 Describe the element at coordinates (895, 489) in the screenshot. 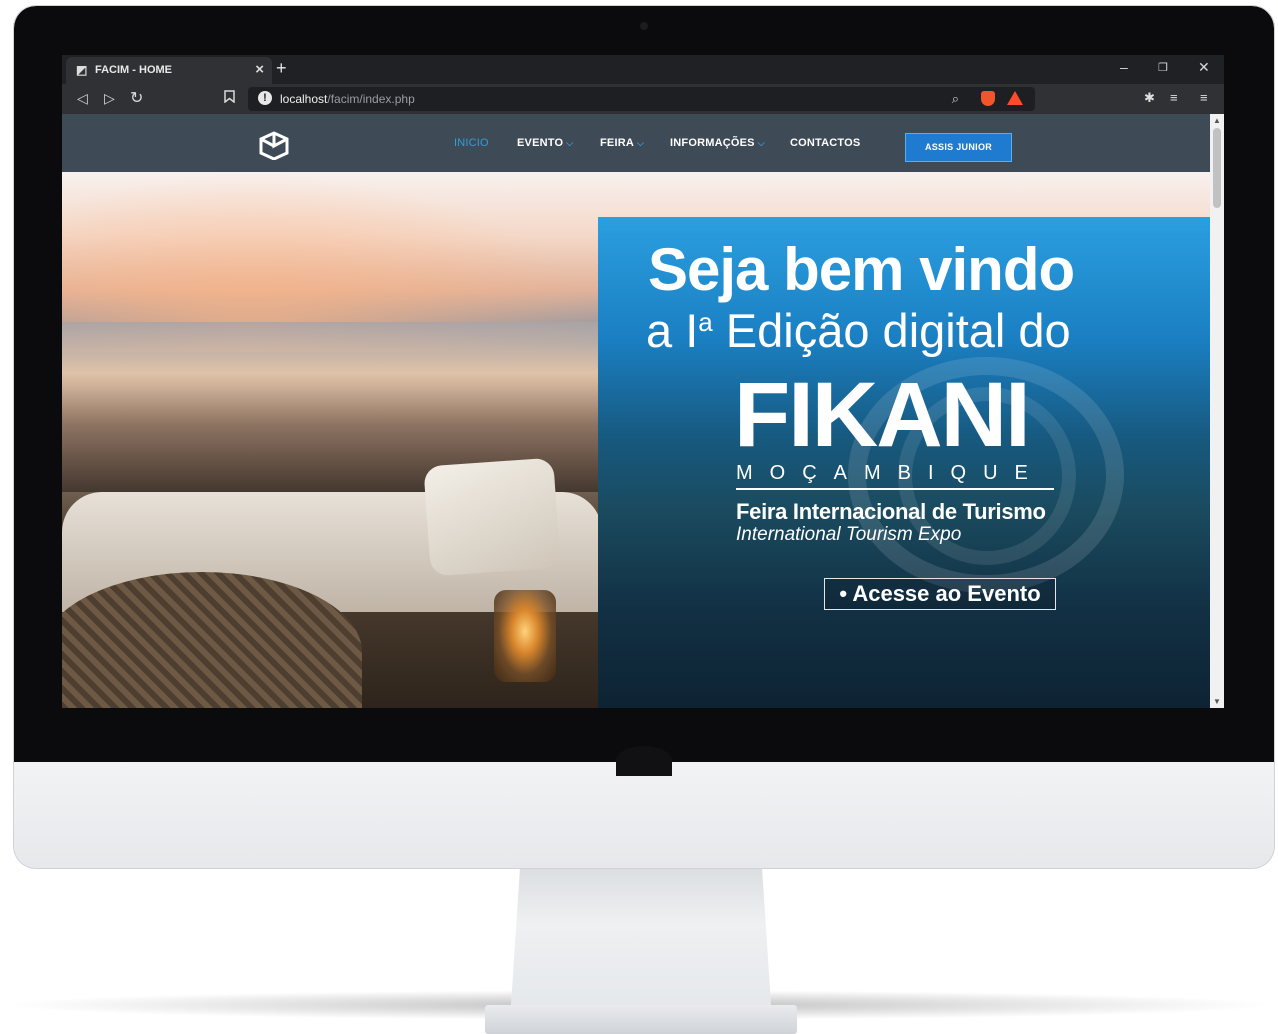

I see `brand-divider` at that location.